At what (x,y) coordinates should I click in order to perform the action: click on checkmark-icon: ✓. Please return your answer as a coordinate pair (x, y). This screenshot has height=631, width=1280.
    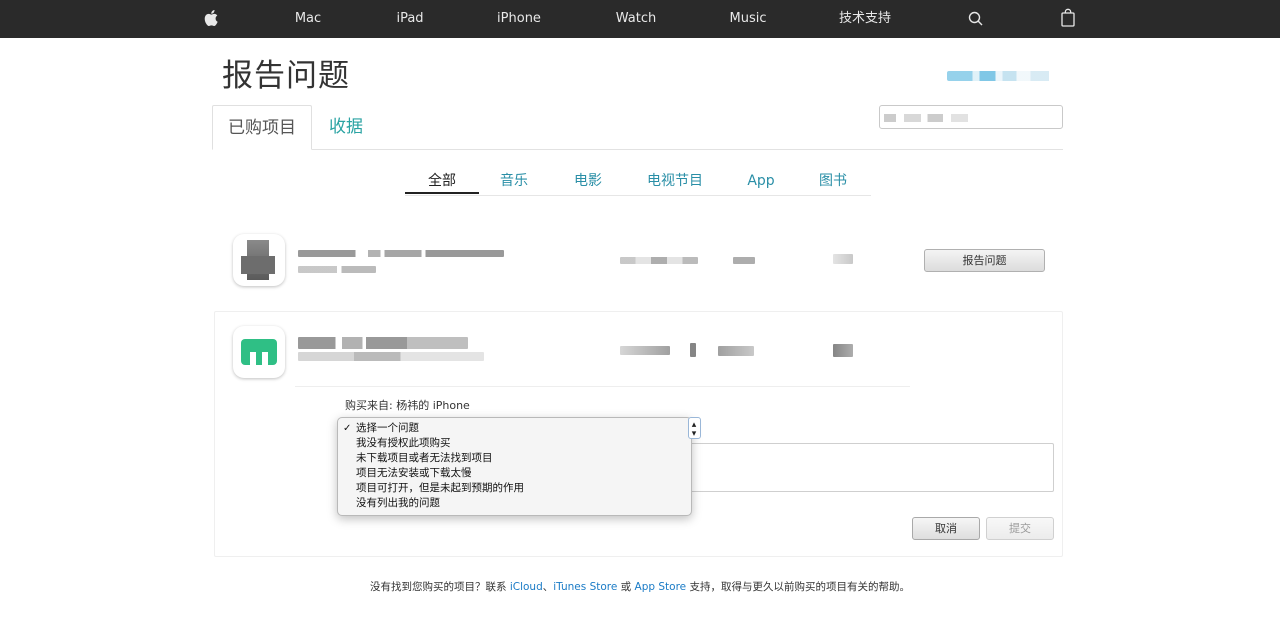
    Looking at the image, I should click on (347, 428).